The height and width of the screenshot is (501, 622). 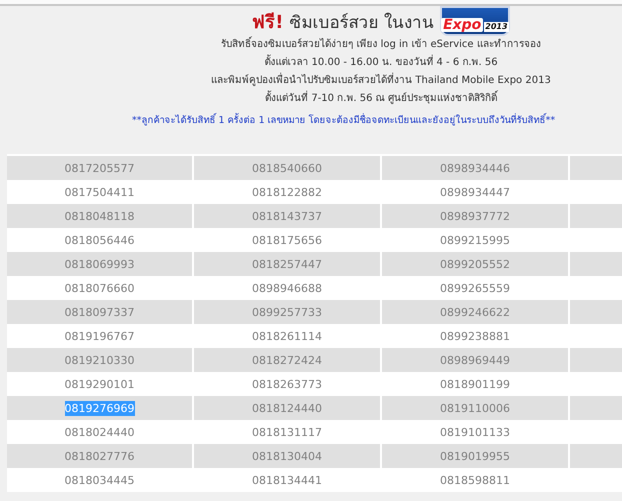 I want to click on number-cell: 0818027776, so click(x=99, y=456).